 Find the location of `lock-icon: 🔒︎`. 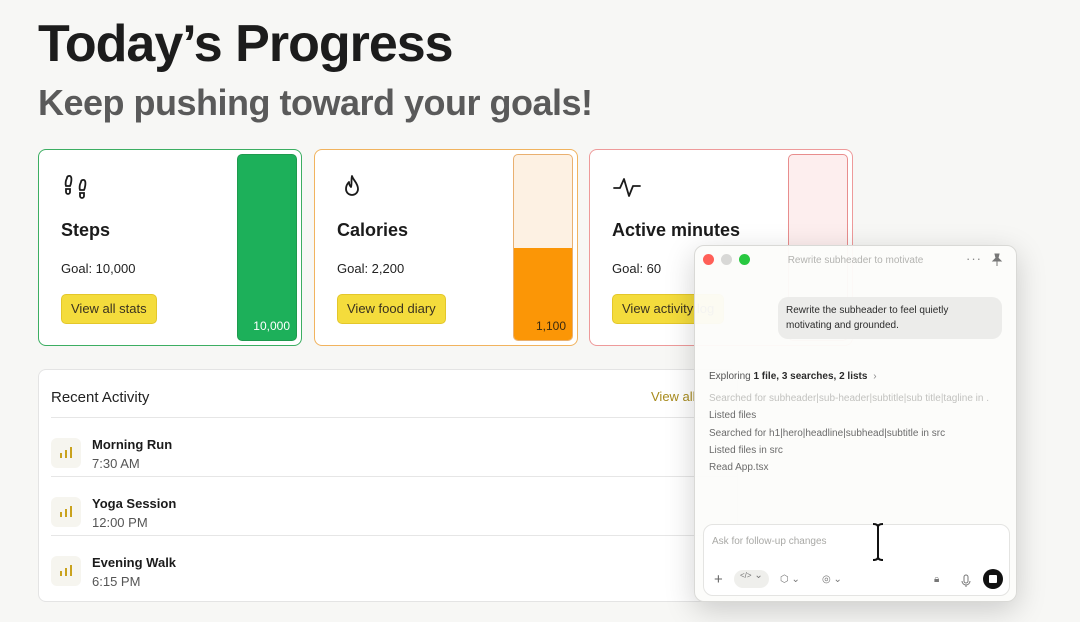

lock-icon: 🔒︎ is located at coordinates (936, 579).